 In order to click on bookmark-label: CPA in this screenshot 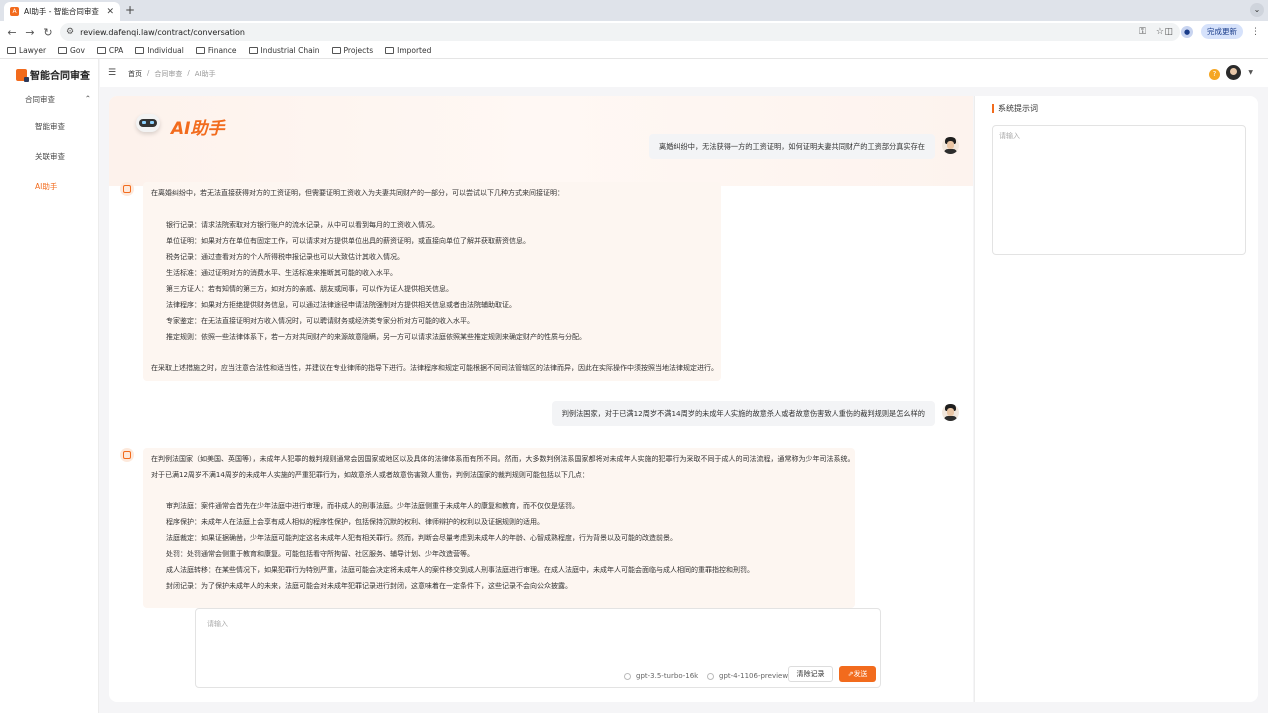, I will do `click(116, 50)`.